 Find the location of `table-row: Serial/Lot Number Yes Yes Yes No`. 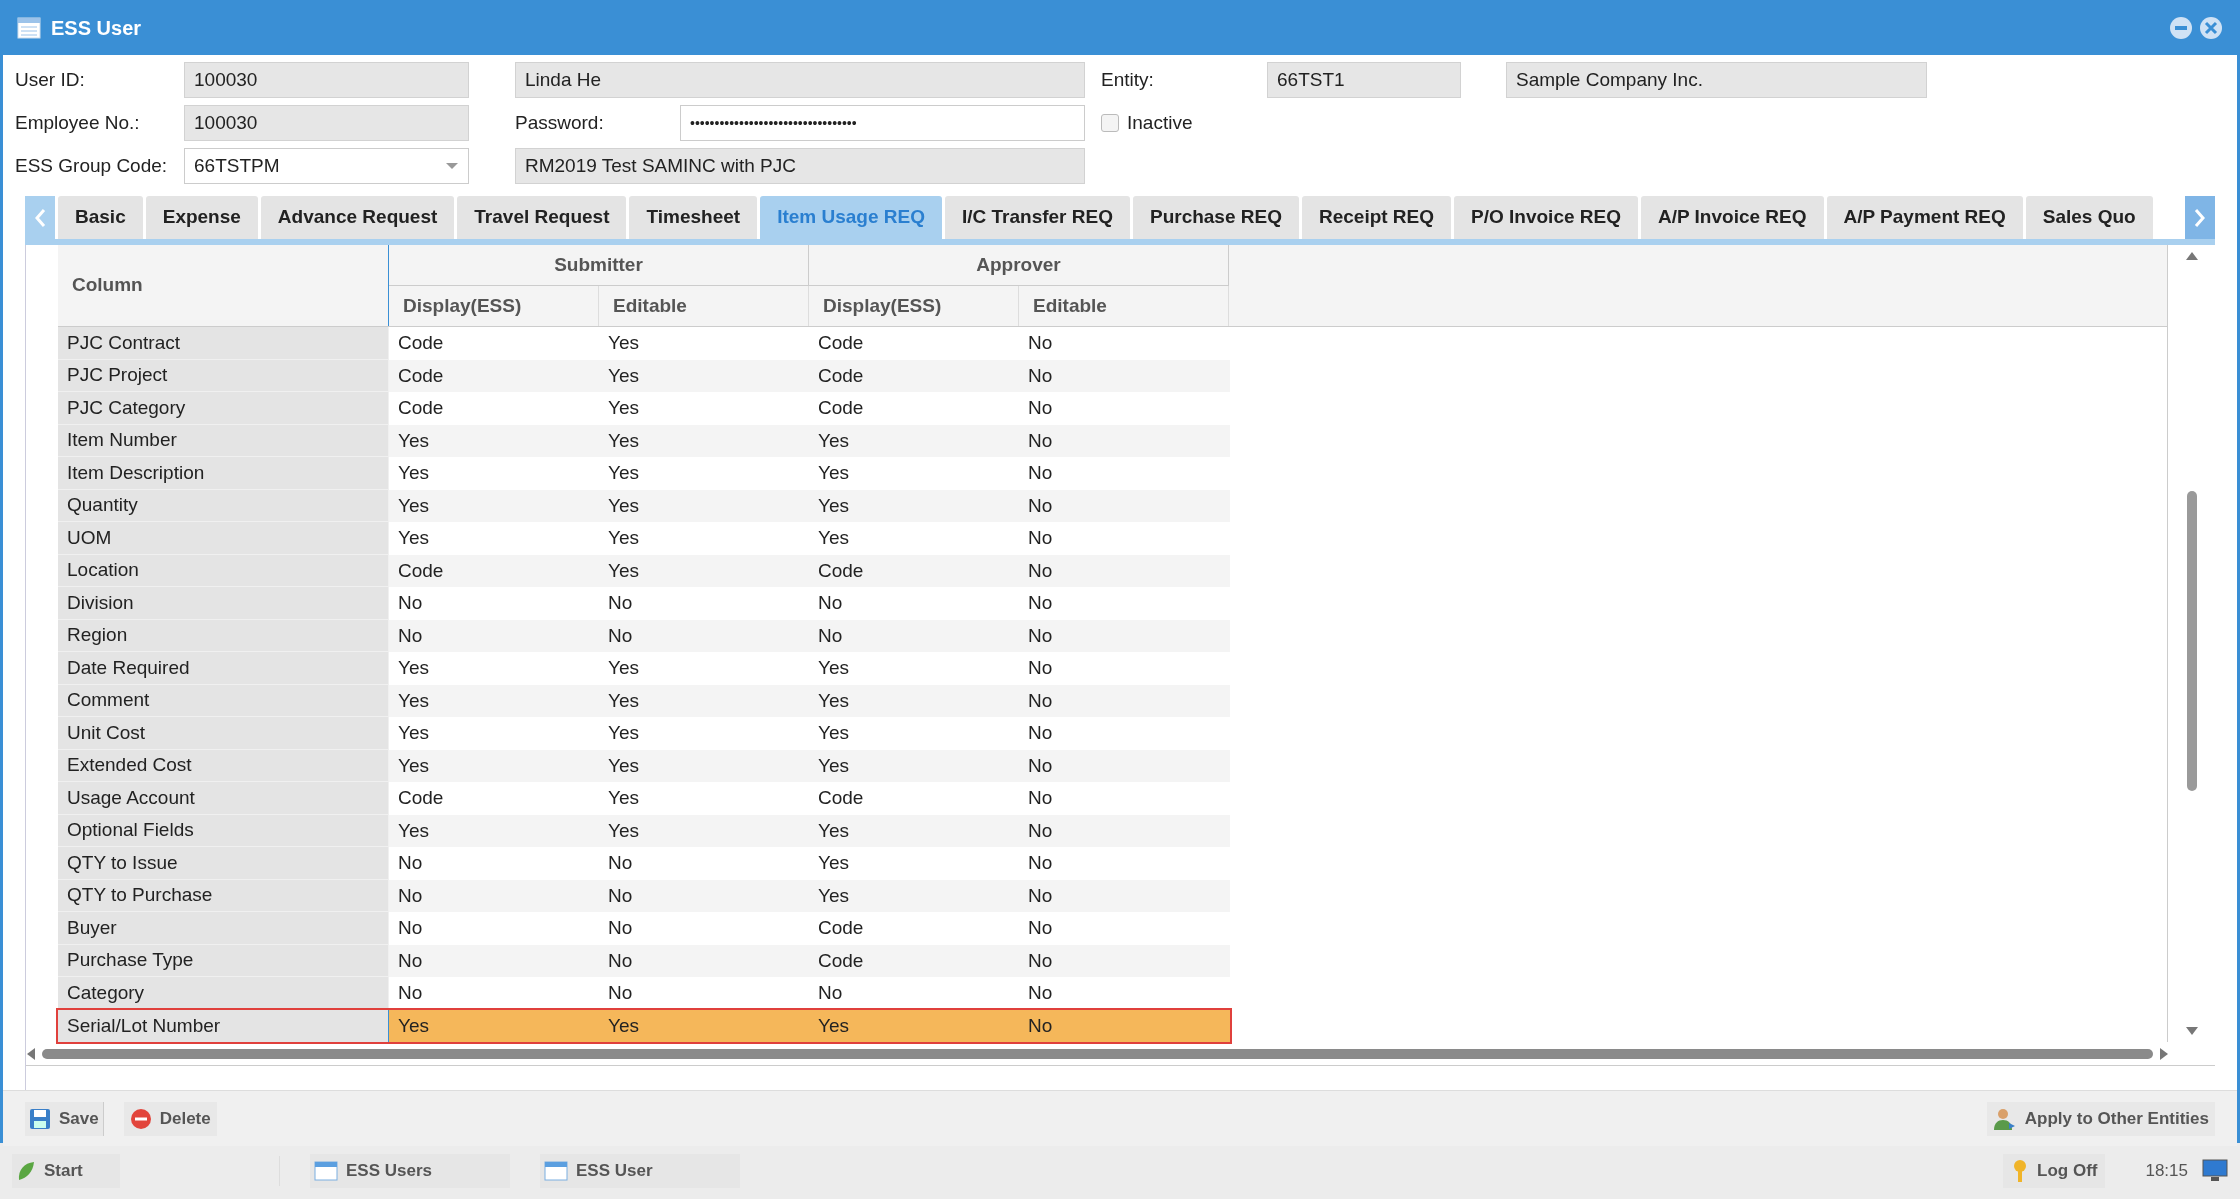

table-row: Serial/Lot Number Yes Yes Yes No is located at coordinates (644, 1025).